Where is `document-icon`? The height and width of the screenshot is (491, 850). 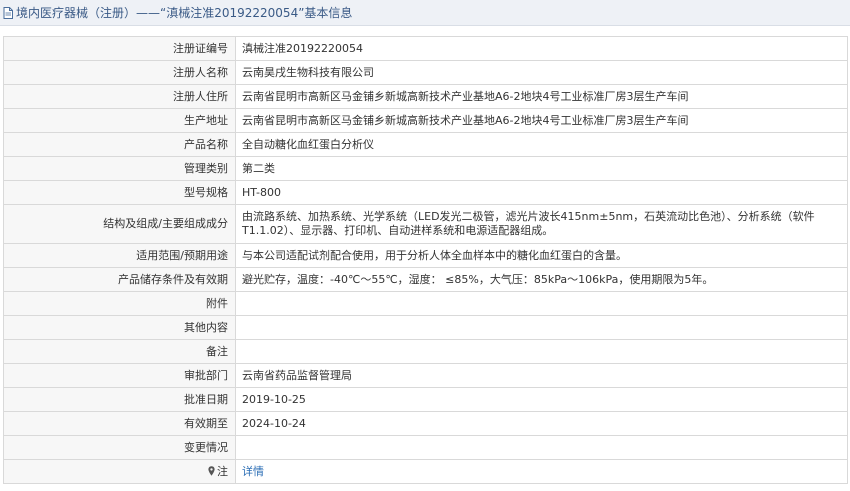 document-icon is located at coordinates (8, 12).